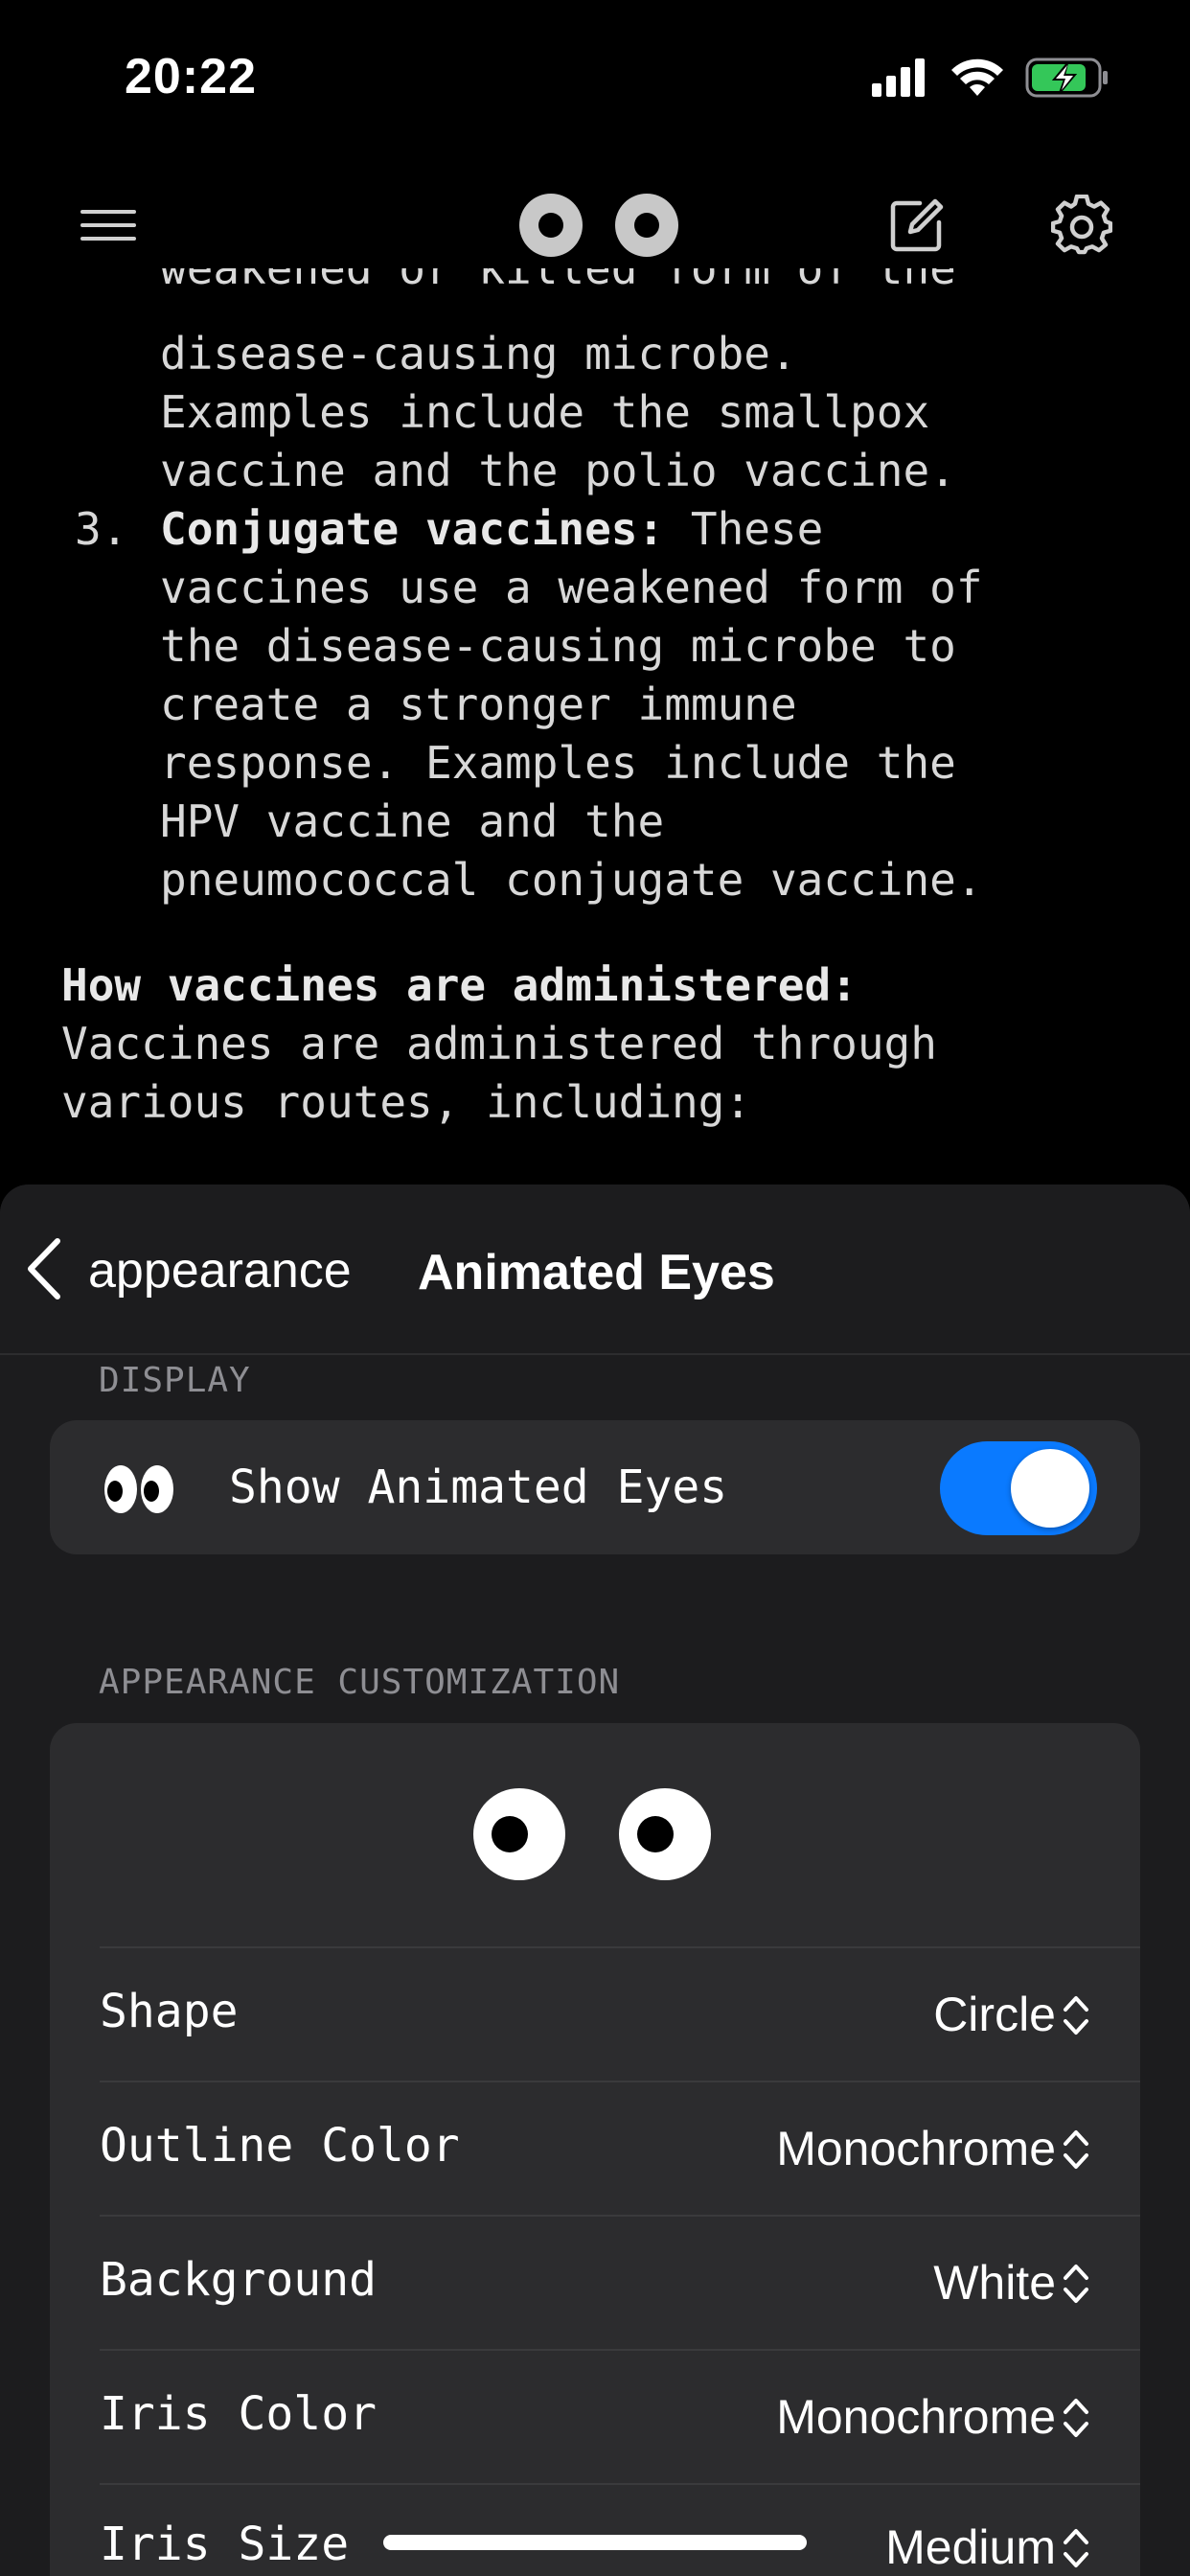 Image resolution: width=1190 pixels, height=2576 pixels. What do you see at coordinates (1068, 80) in the screenshot?
I see `battery-icon` at bounding box center [1068, 80].